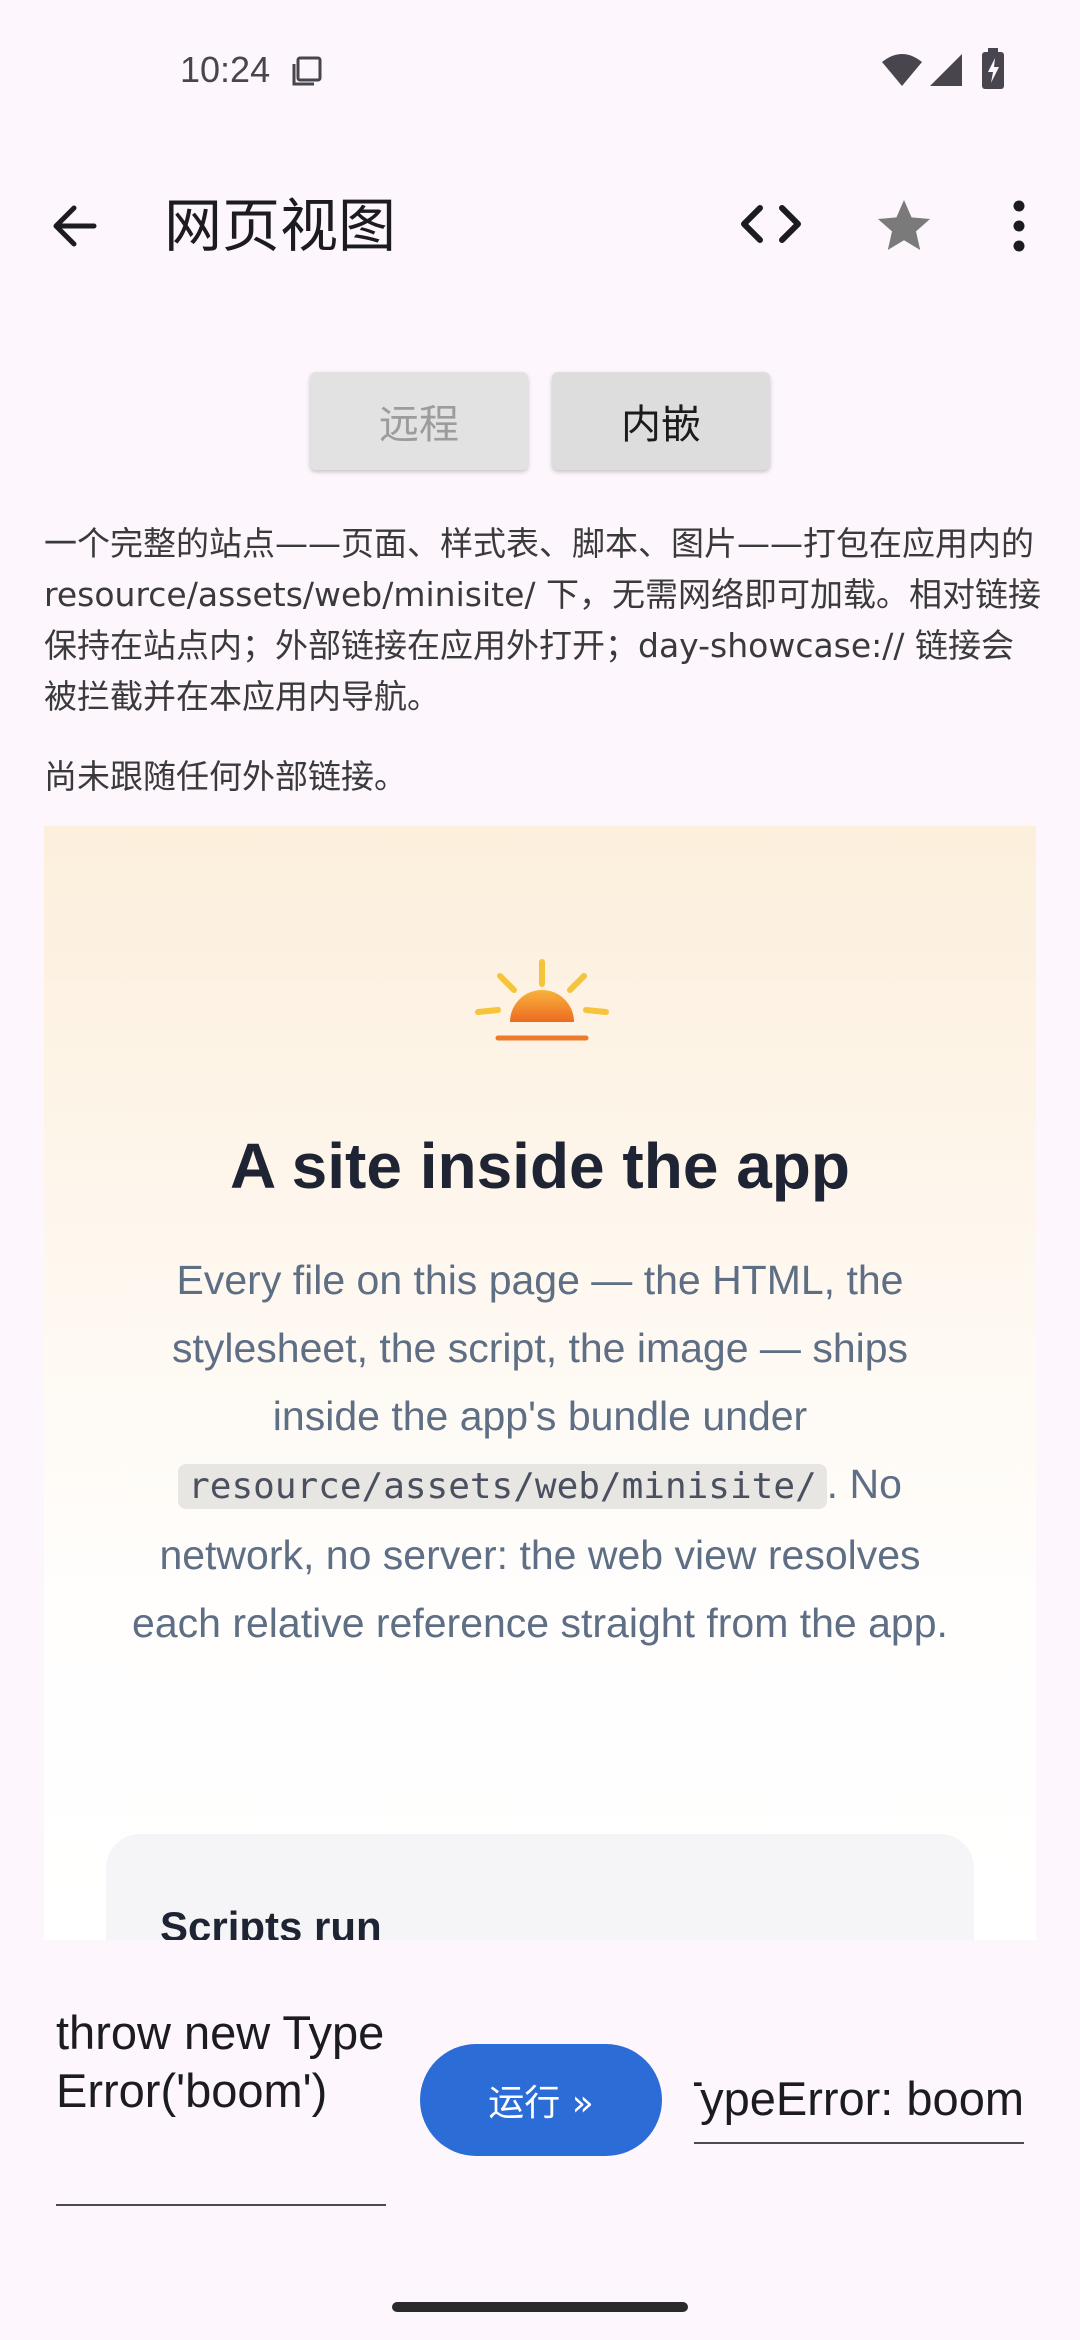 The image size is (1080, 2340). What do you see at coordinates (1019, 226) in the screenshot?
I see `more-vert-icon` at bounding box center [1019, 226].